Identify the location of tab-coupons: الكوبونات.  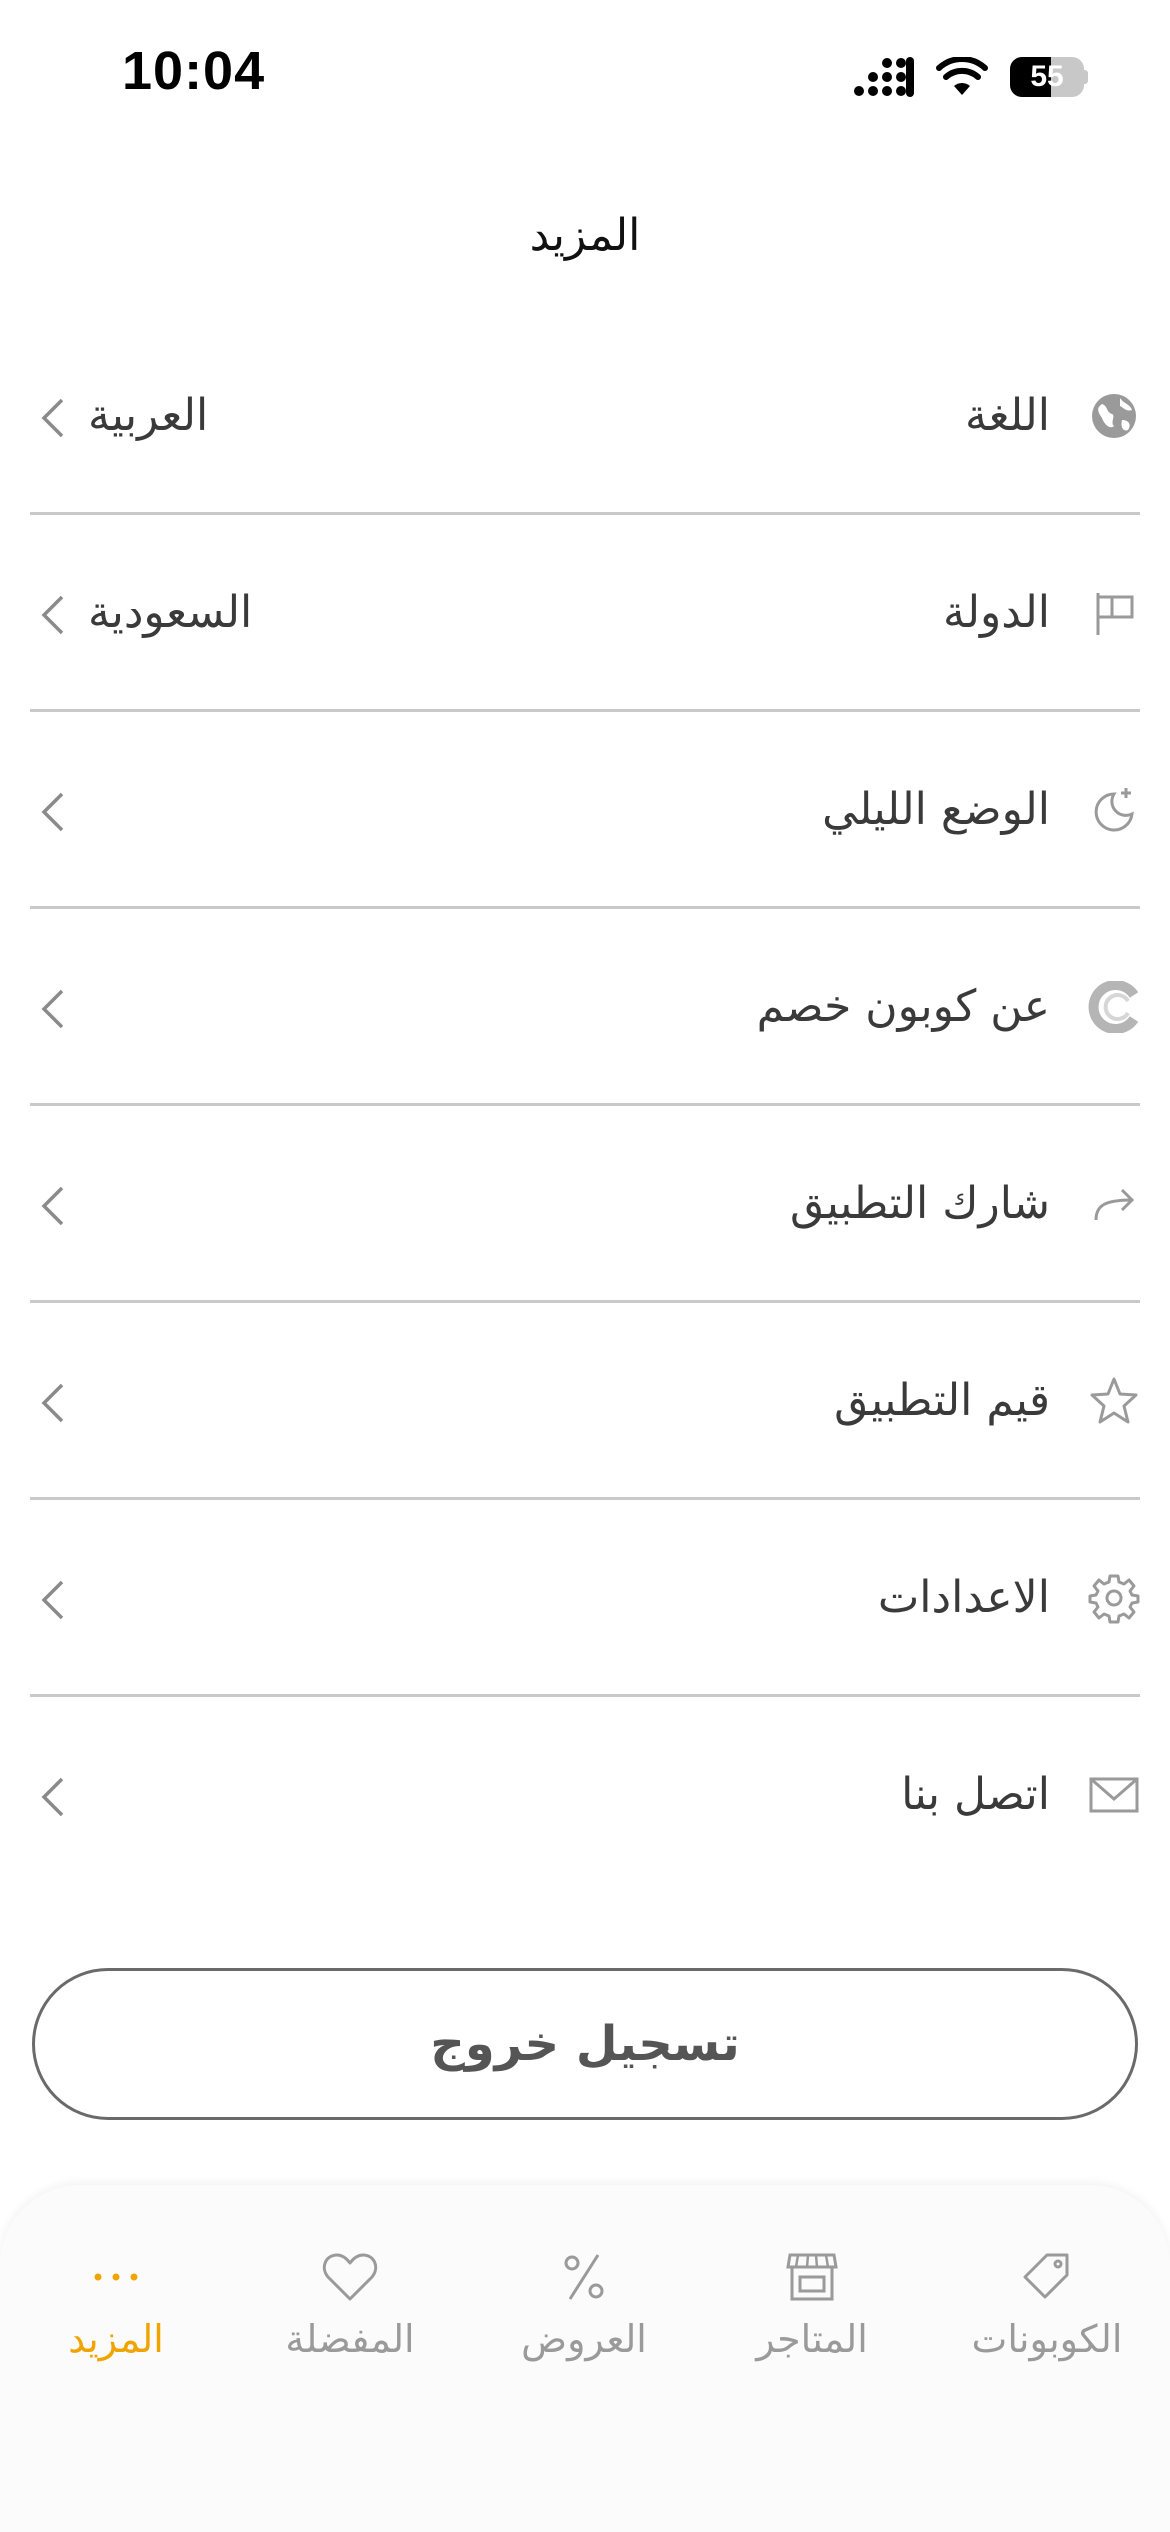
(1047, 2322).